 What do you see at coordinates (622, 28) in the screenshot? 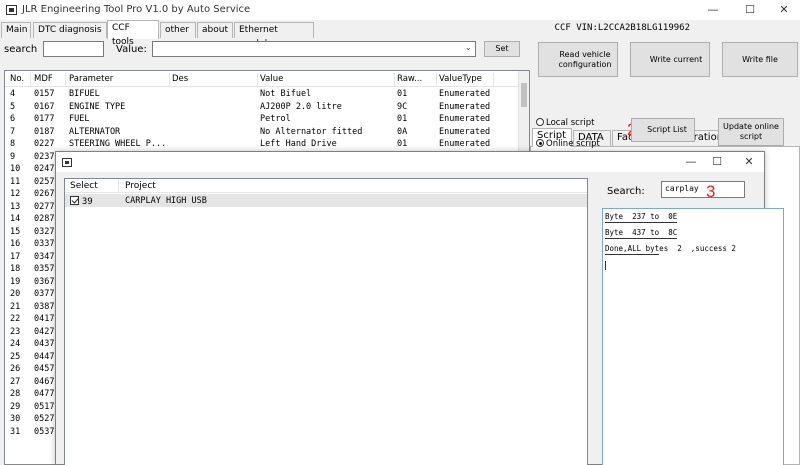
I see `ccf-vin: CCF VIN:L2CCA2B18LG119962` at bounding box center [622, 28].